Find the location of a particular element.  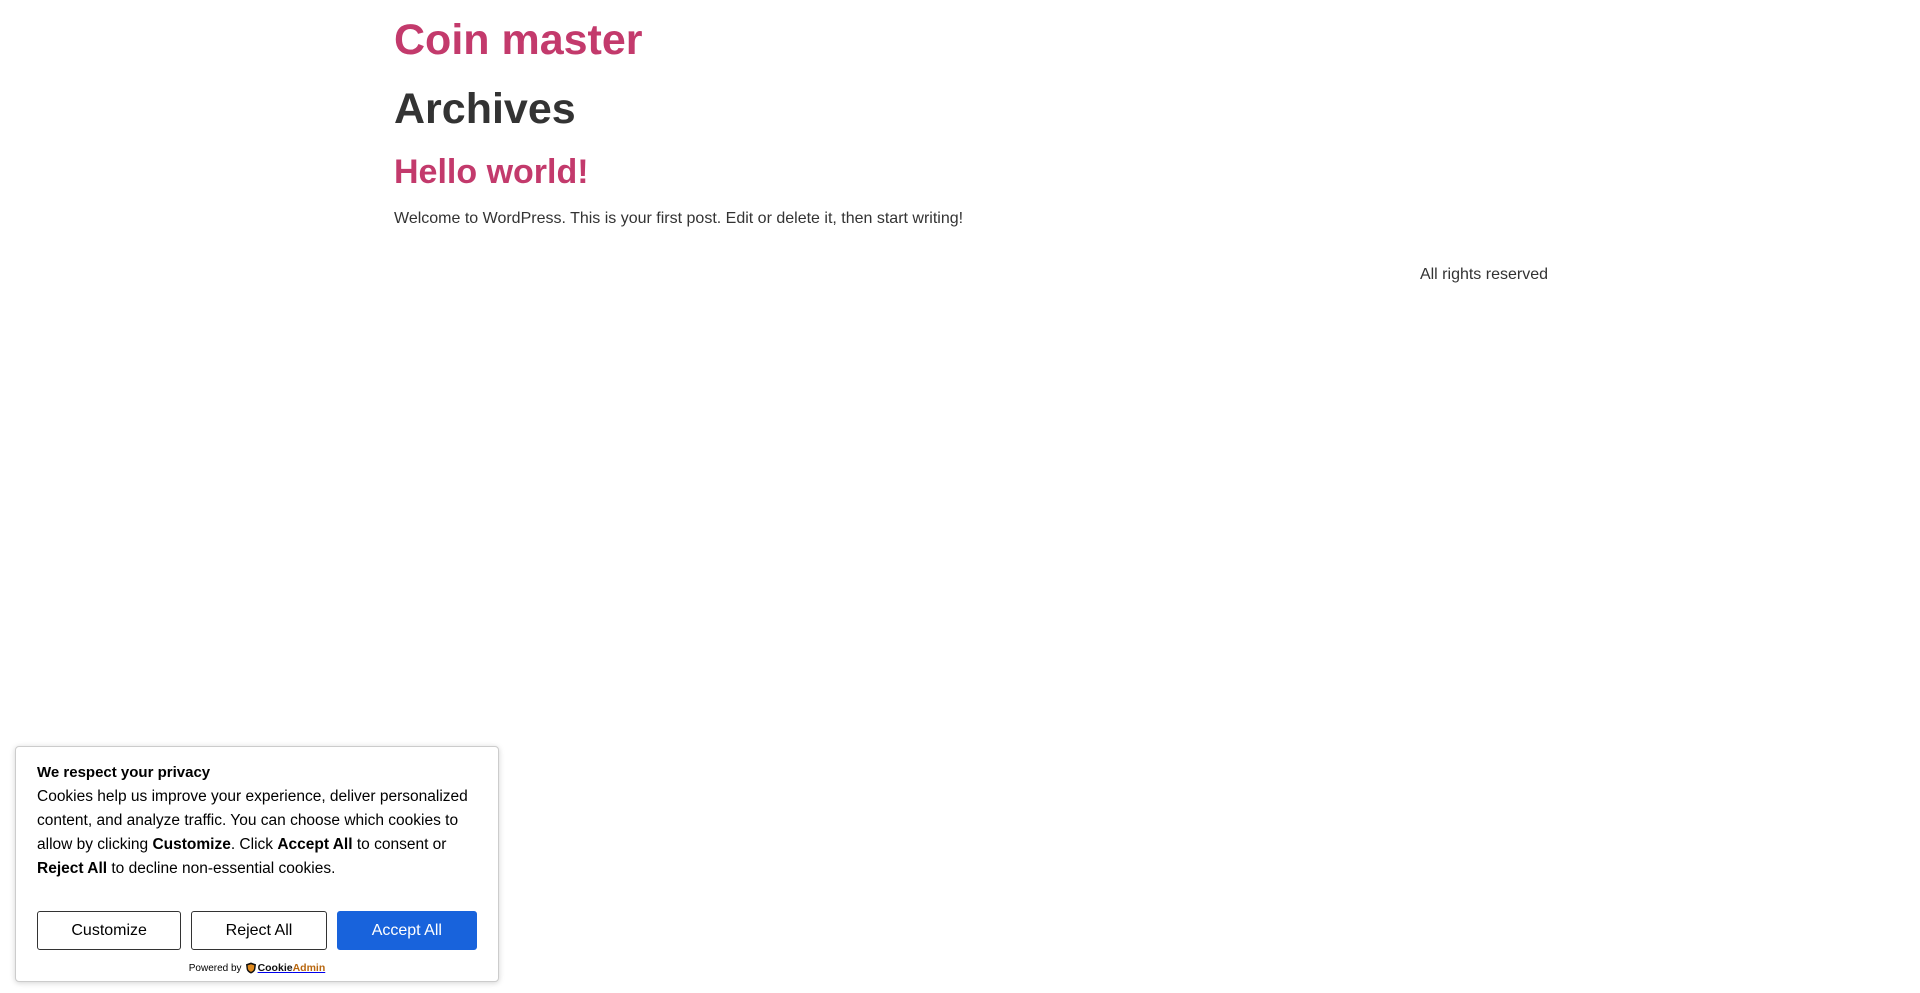

shield-icon is located at coordinates (250, 968).